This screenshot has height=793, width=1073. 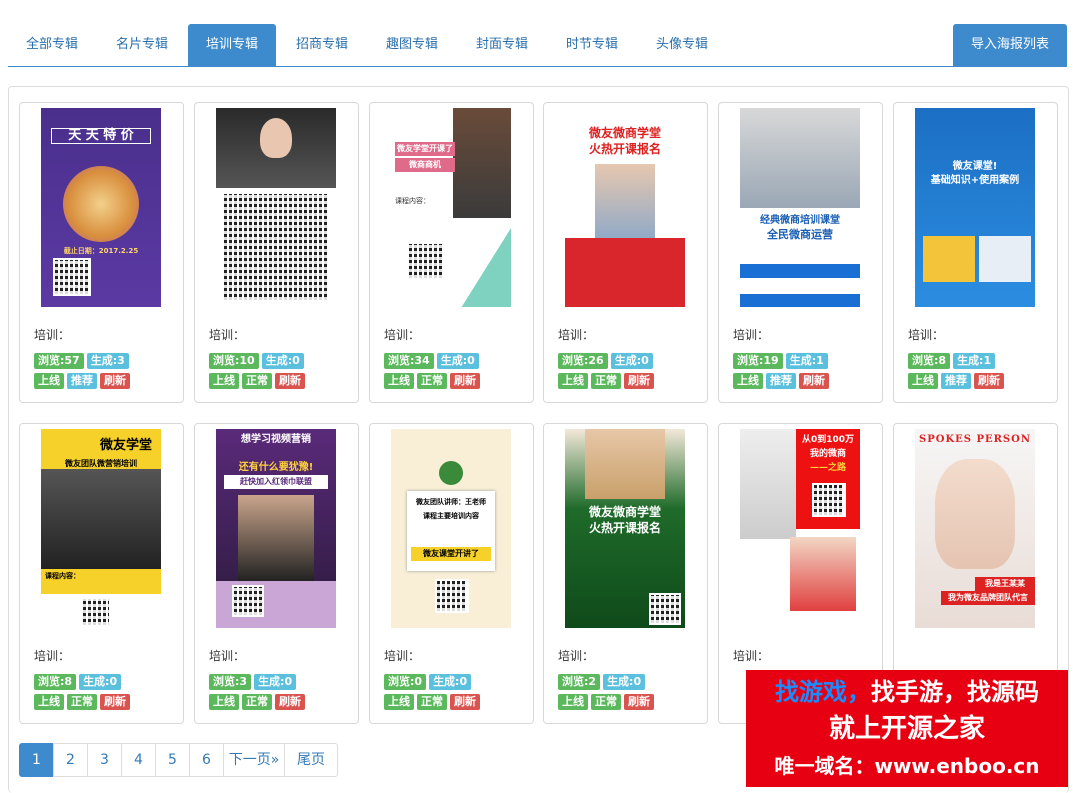 I want to click on teacher-avatar, so click(x=451, y=473).